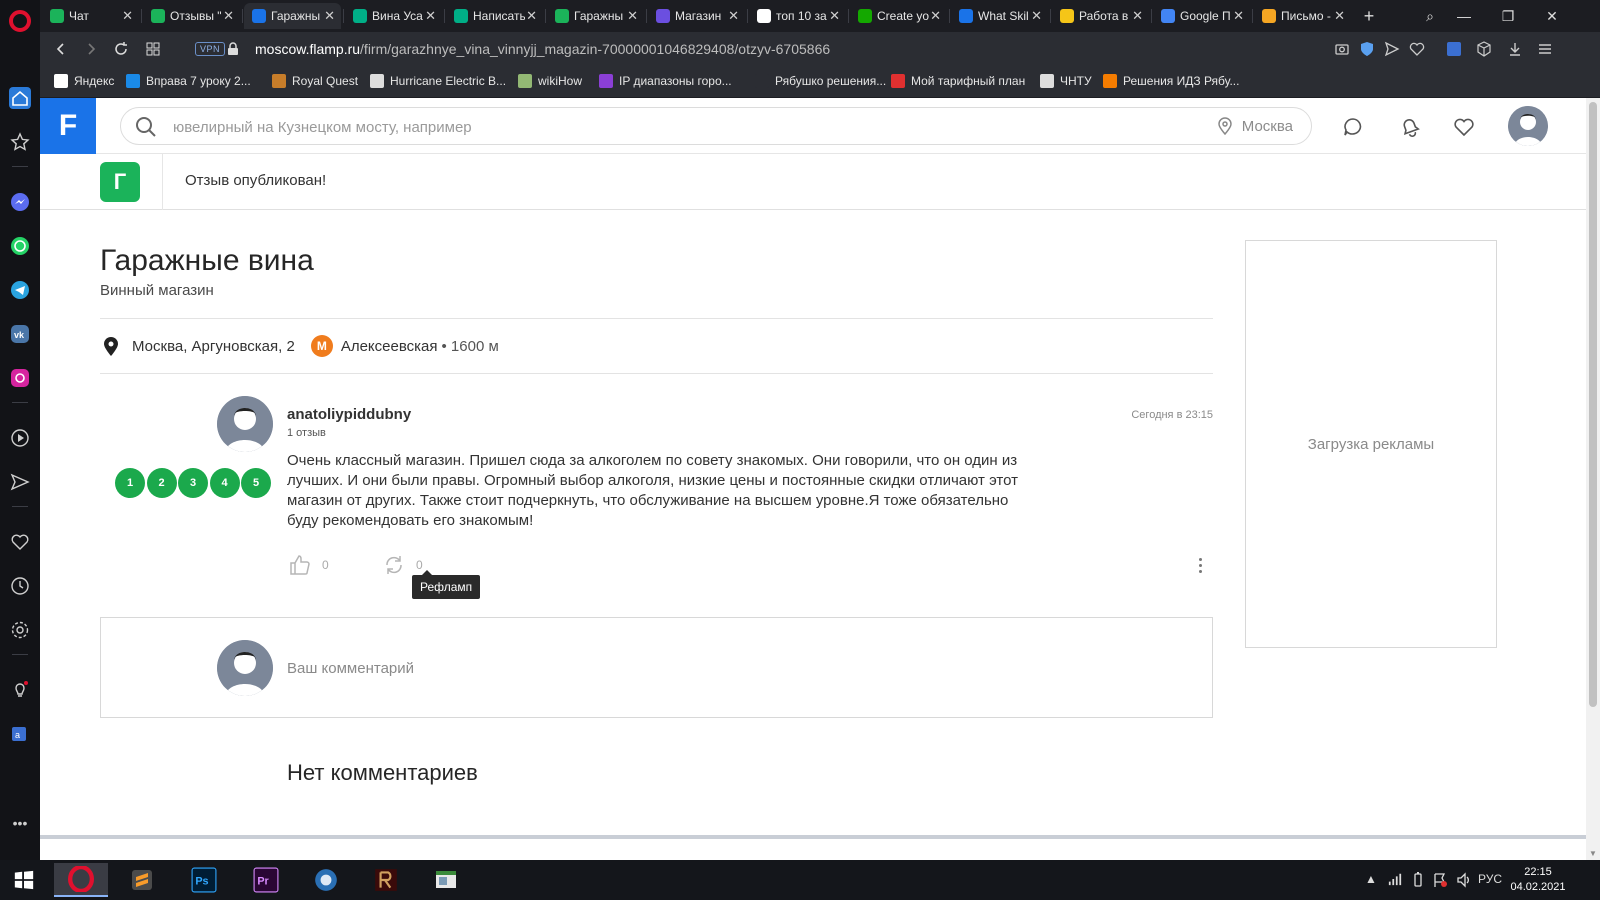  Describe the element at coordinates (958, 81) in the screenshot. I see `bookmark-item: Мой тарифный план` at that location.